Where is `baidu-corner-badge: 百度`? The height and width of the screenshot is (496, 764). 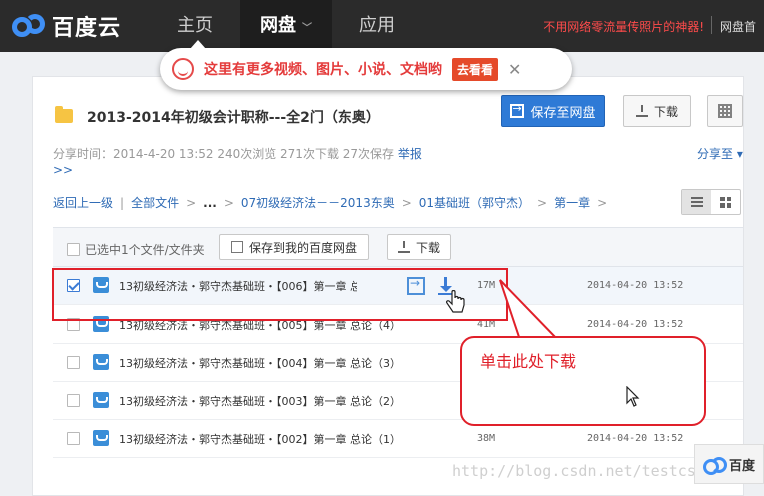 baidu-corner-badge: 百度 is located at coordinates (729, 464).